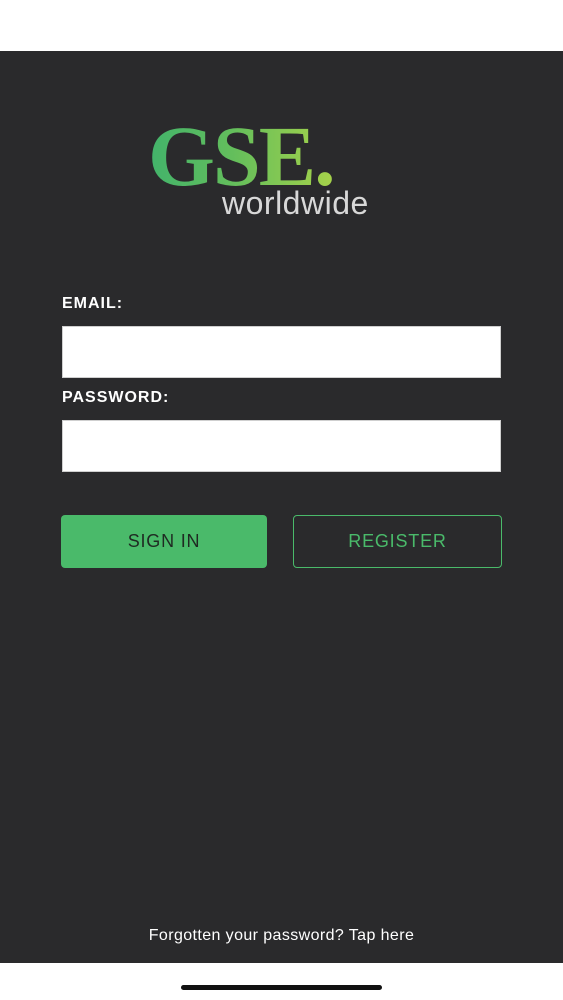  What do you see at coordinates (281, 987) in the screenshot?
I see `home-indicator` at bounding box center [281, 987].